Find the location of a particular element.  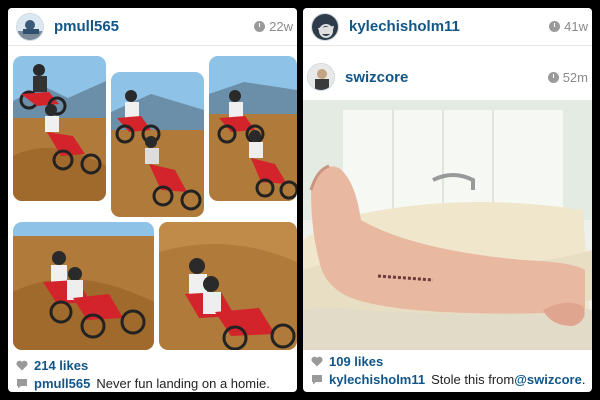

post-header: kylechisholm11 41w is located at coordinates (447, 27).